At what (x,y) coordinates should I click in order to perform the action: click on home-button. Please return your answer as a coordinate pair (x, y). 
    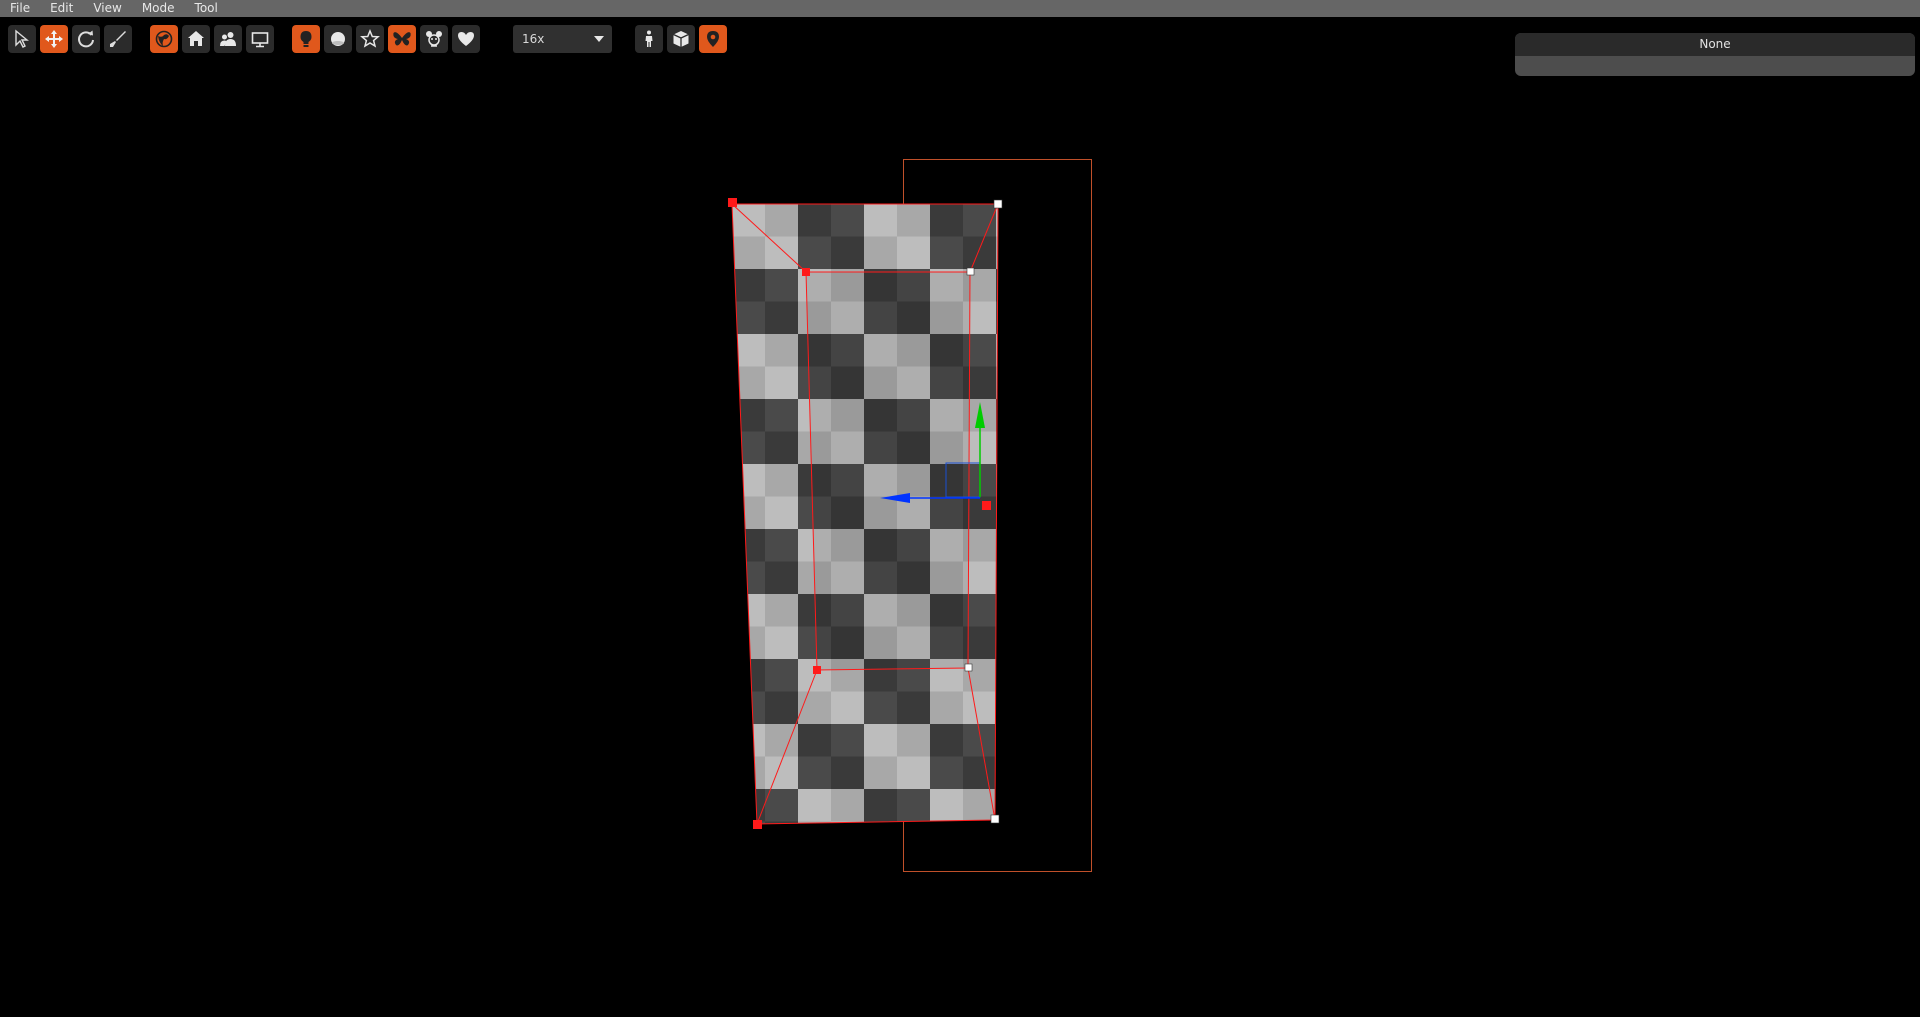
    Looking at the image, I should click on (196, 39).